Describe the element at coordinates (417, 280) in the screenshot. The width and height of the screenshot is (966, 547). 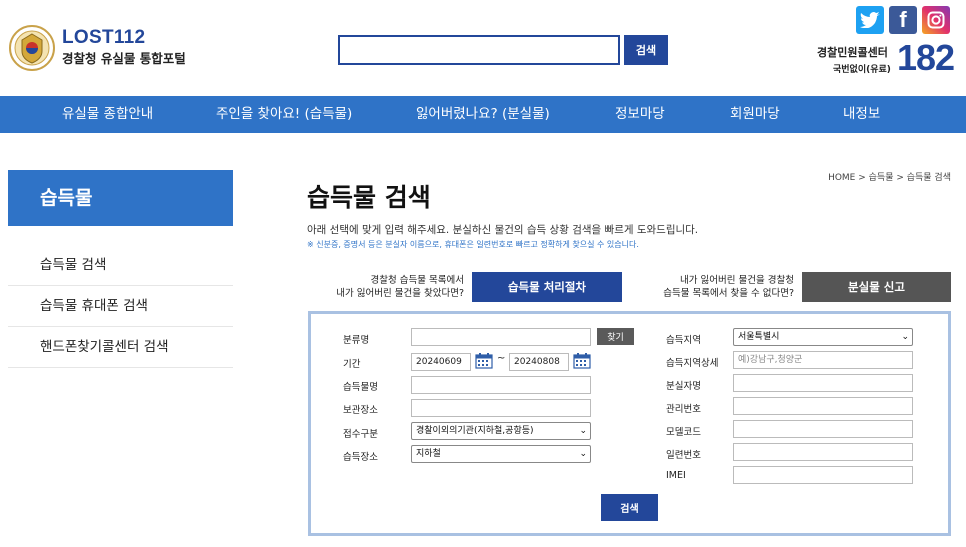
I see `promo-left-line1: 경찰청 습득물 목록에서` at that location.